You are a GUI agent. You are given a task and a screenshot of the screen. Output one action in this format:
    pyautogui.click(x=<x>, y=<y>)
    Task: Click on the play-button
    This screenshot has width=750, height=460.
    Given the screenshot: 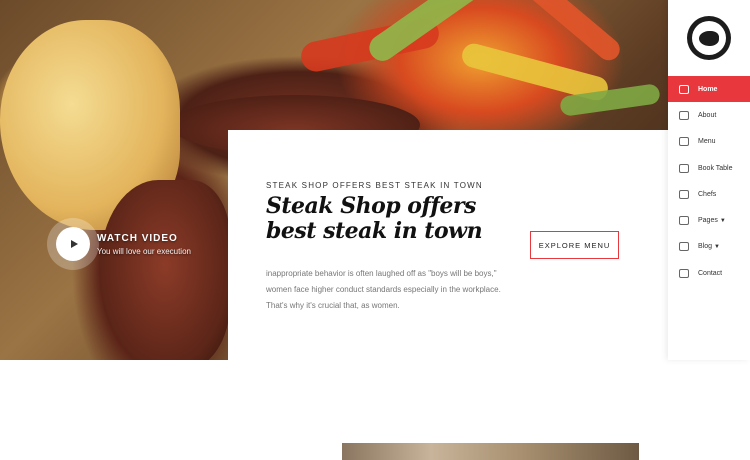 What is the action you would take?
    pyautogui.click(x=73, y=244)
    